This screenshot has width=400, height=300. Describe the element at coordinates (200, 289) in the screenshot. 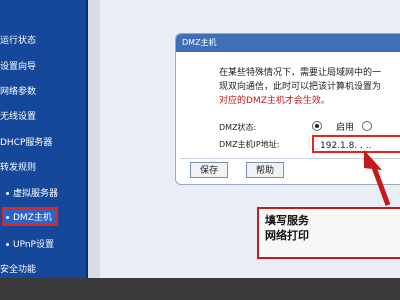

I see `bottom-strip` at that location.